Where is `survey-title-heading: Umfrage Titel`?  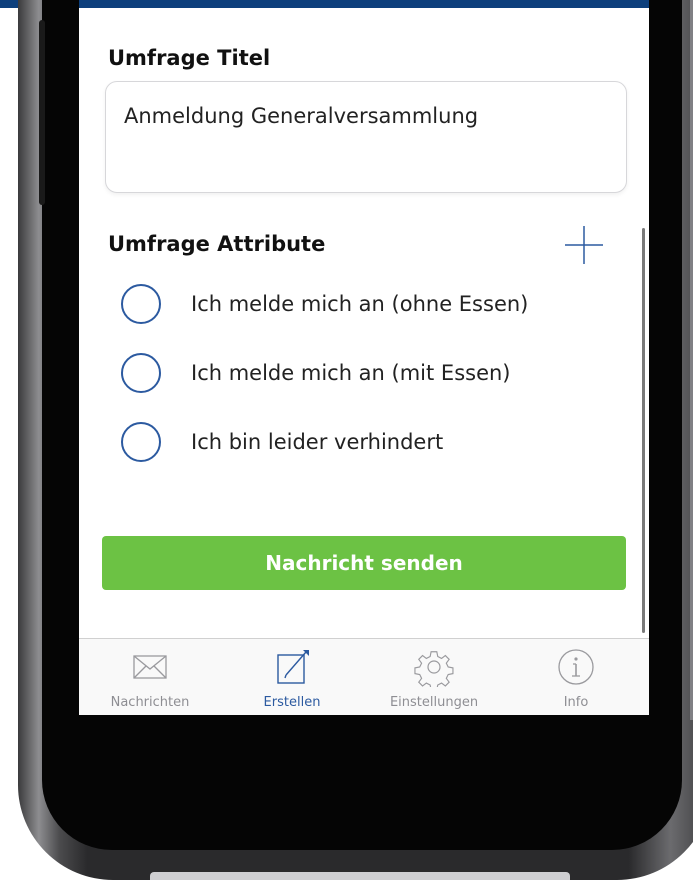 survey-title-heading: Umfrage Titel is located at coordinates (189, 58).